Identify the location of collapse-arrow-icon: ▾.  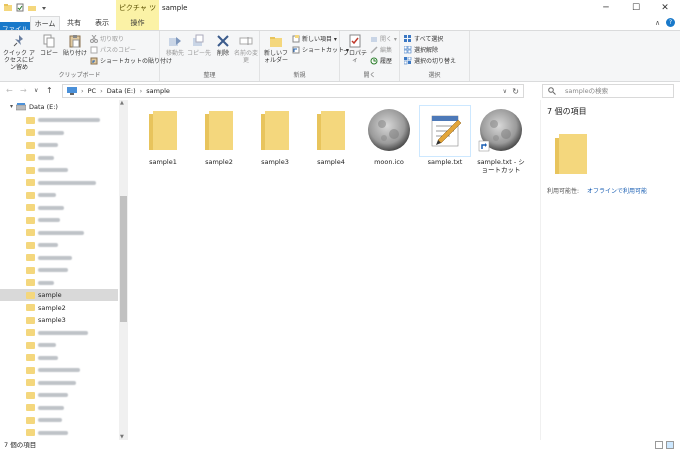
(11, 107).